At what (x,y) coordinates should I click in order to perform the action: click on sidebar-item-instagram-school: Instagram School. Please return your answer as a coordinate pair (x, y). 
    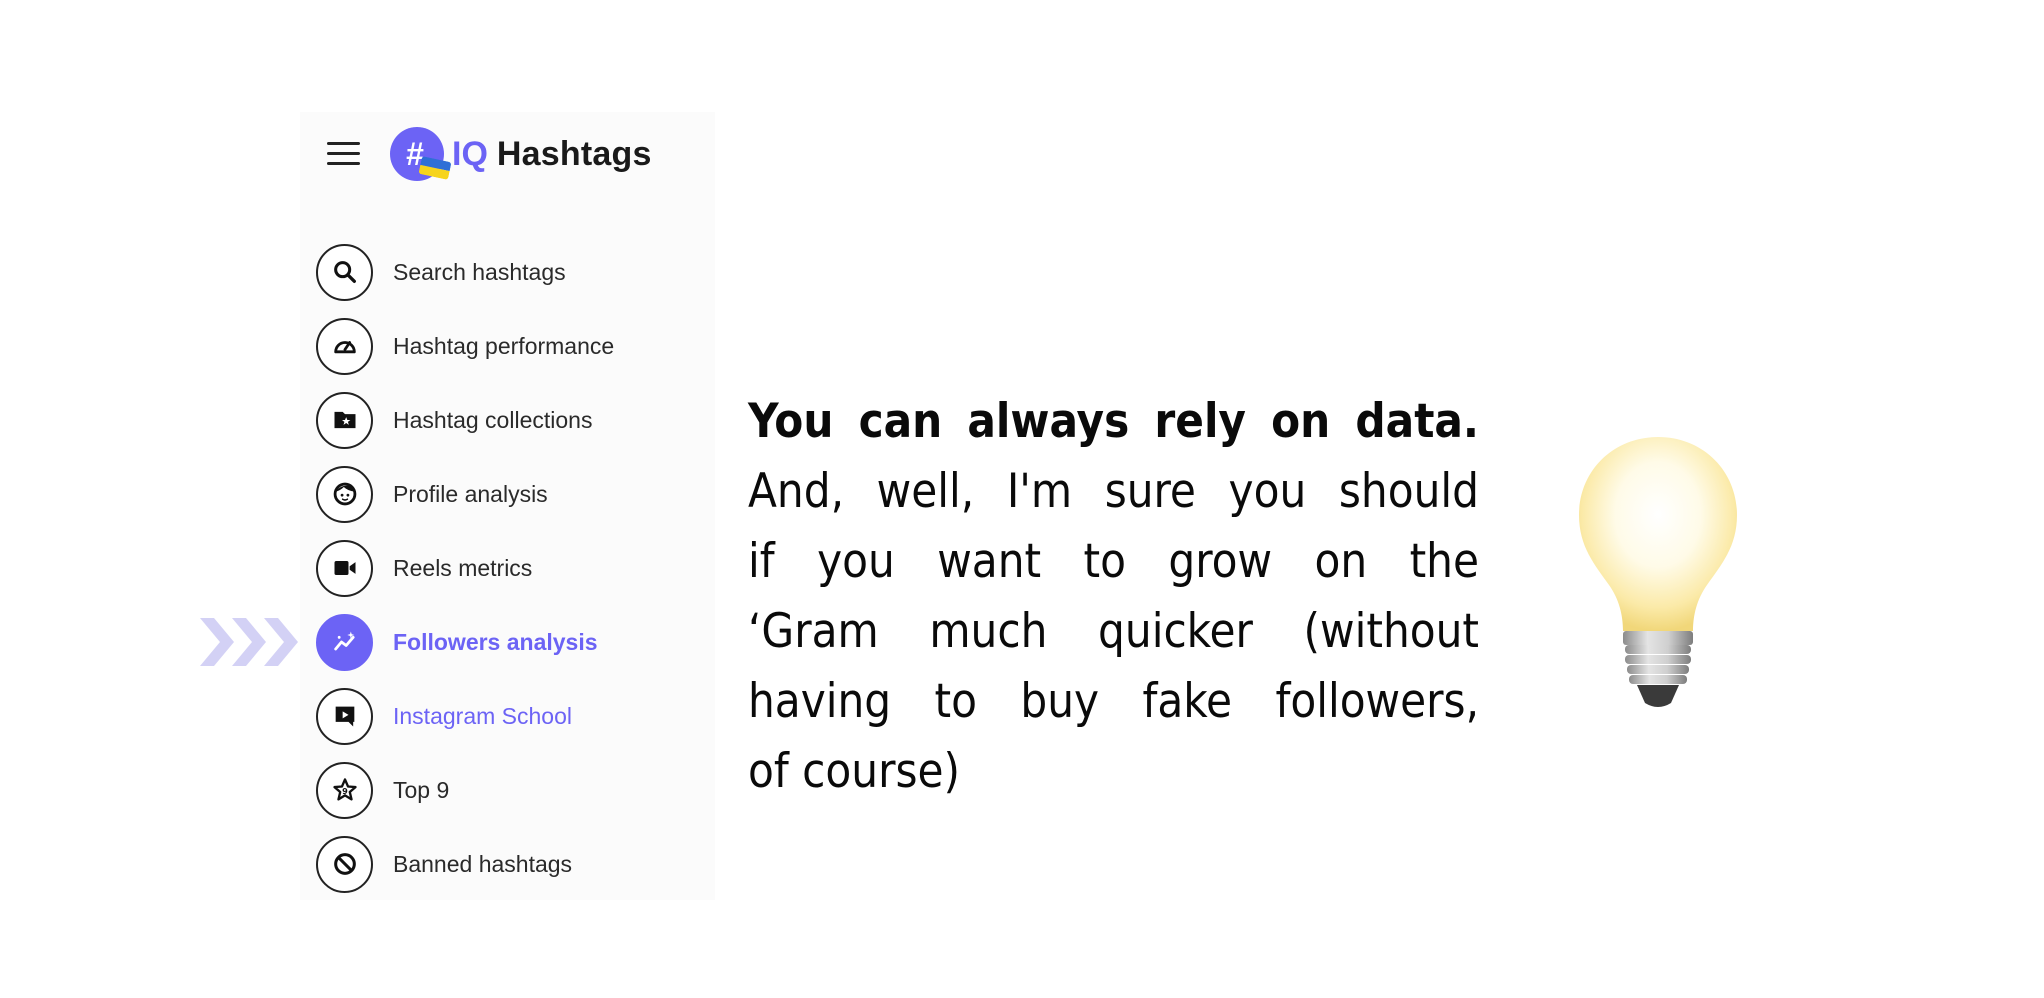
    Looking at the image, I should click on (511, 716).